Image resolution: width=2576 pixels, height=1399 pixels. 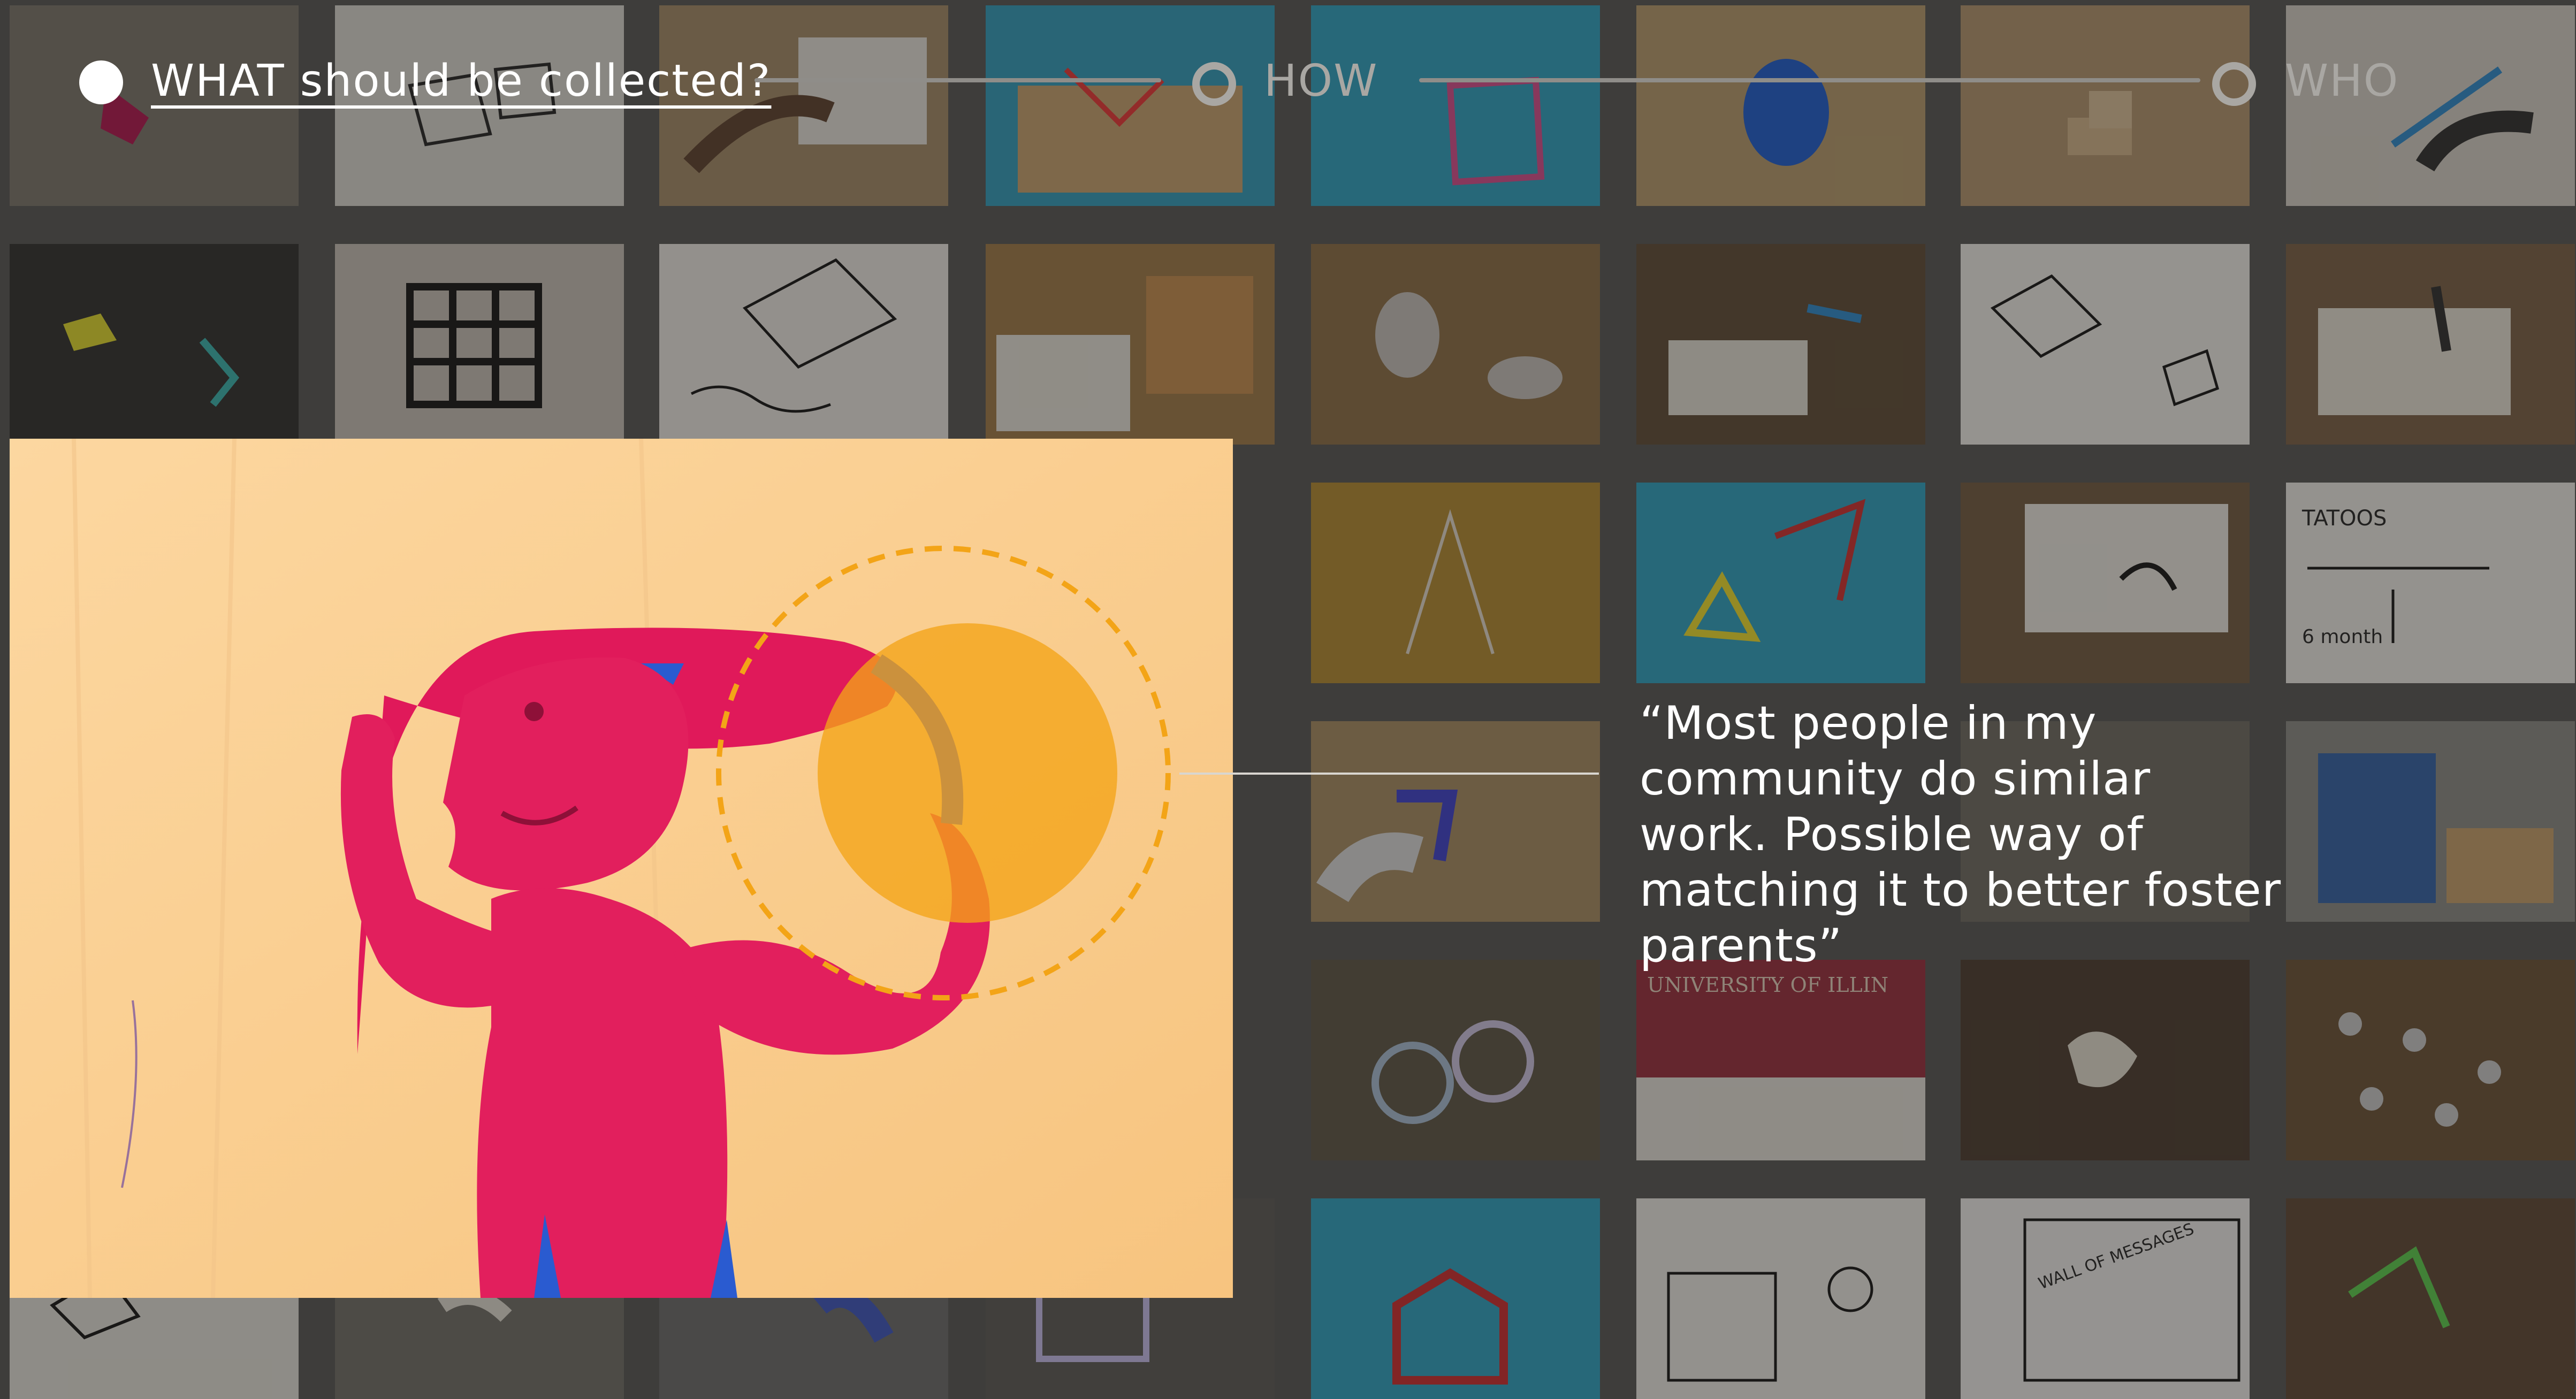 What do you see at coordinates (2234, 84) in the screenshot?
I see `step-who-indicator-icon` at bounding box center [2234, 84].